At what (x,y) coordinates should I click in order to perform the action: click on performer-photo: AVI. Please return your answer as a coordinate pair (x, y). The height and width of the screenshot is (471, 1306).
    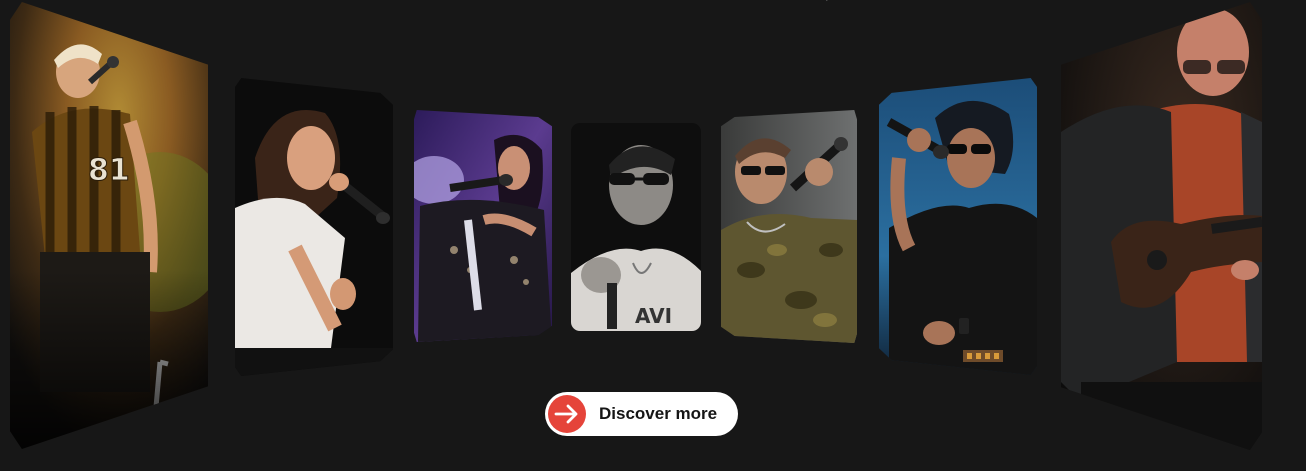
    Looking at the image, I should click on (636, 227).